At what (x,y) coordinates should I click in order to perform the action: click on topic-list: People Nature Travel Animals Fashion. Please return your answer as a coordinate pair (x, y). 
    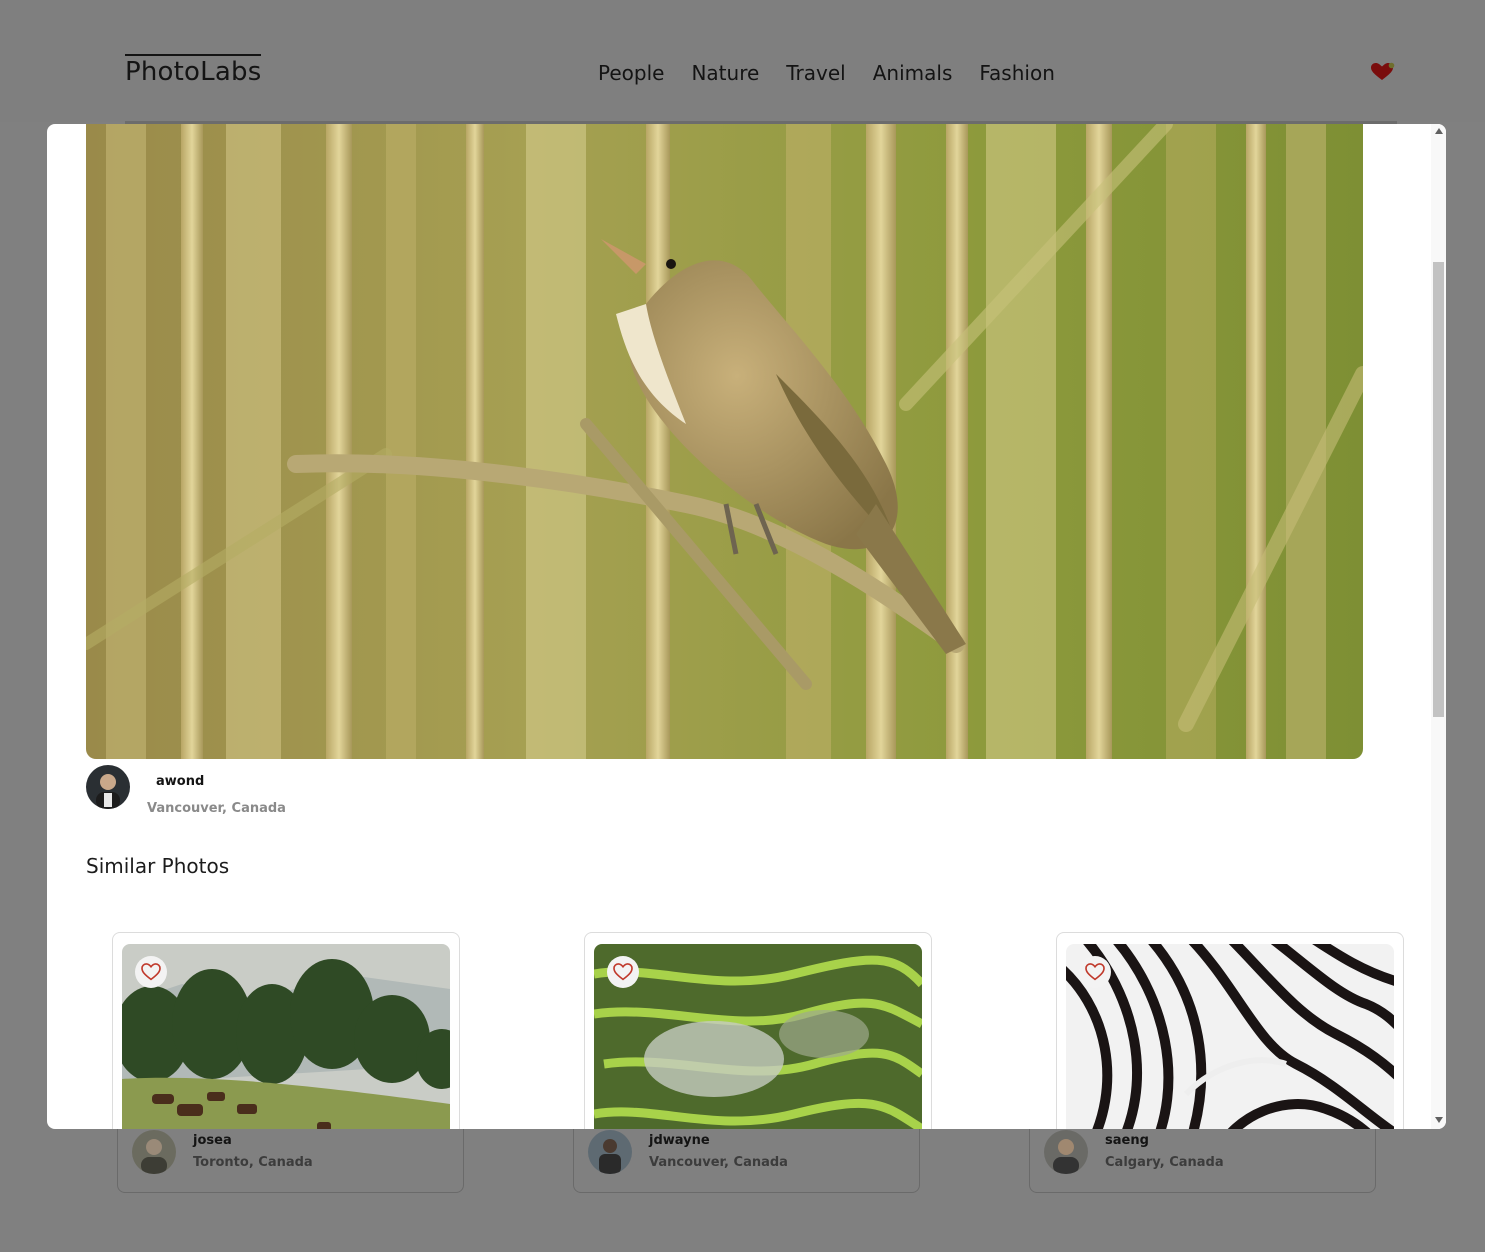
    Looking at the image, I should click on (826, 73).